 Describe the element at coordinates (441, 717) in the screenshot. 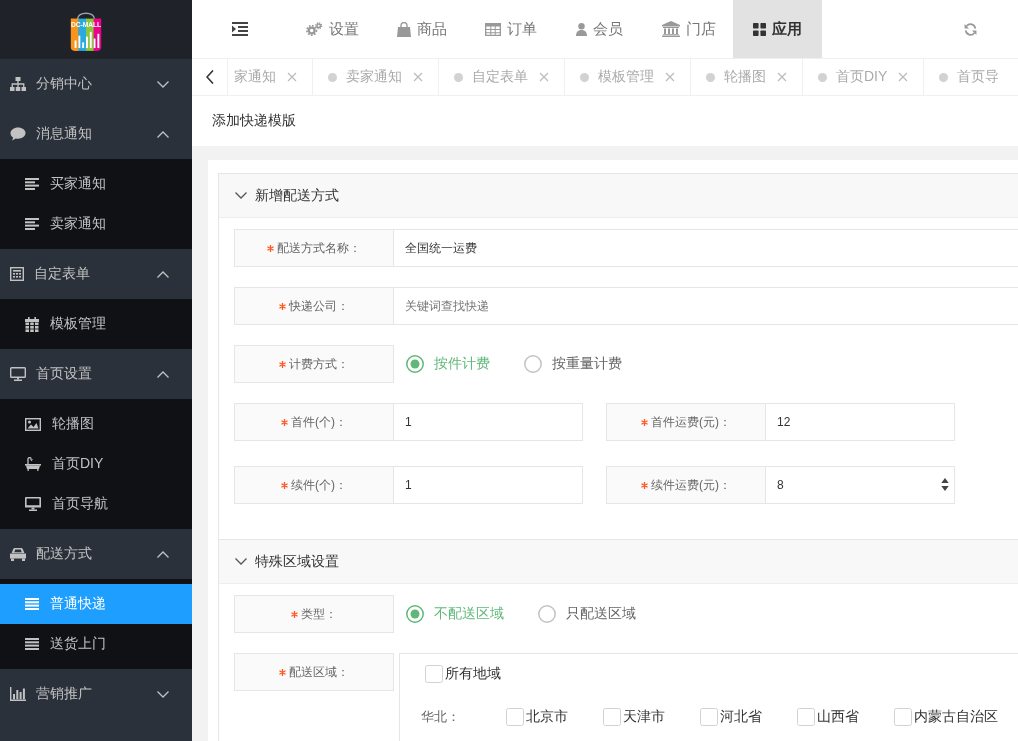

I see `region-label: 华北：` at that location.